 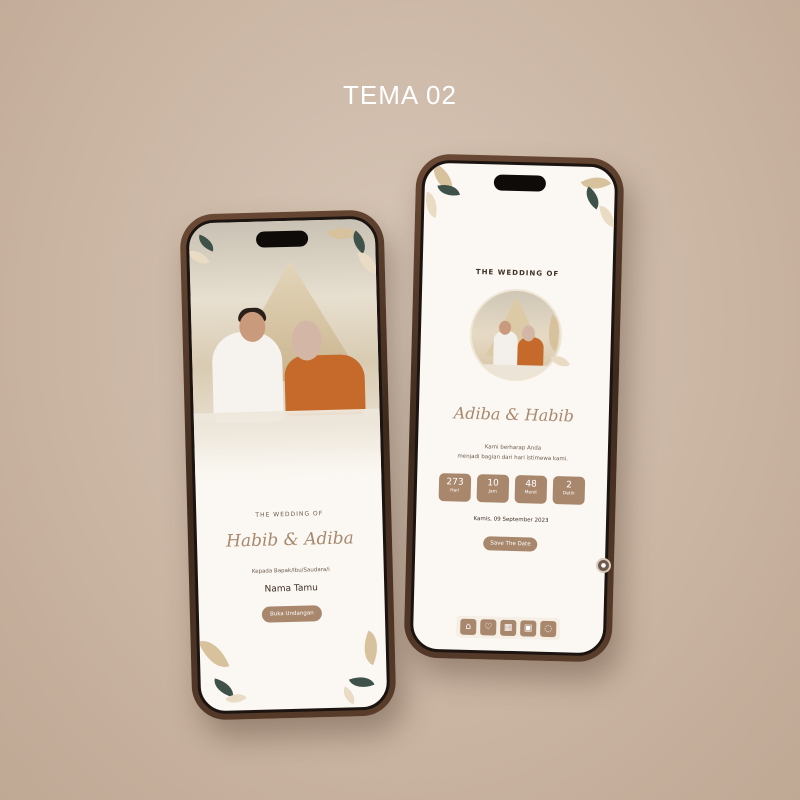 I want to click on heart-icon: ♡, so click(x=488, y=627).